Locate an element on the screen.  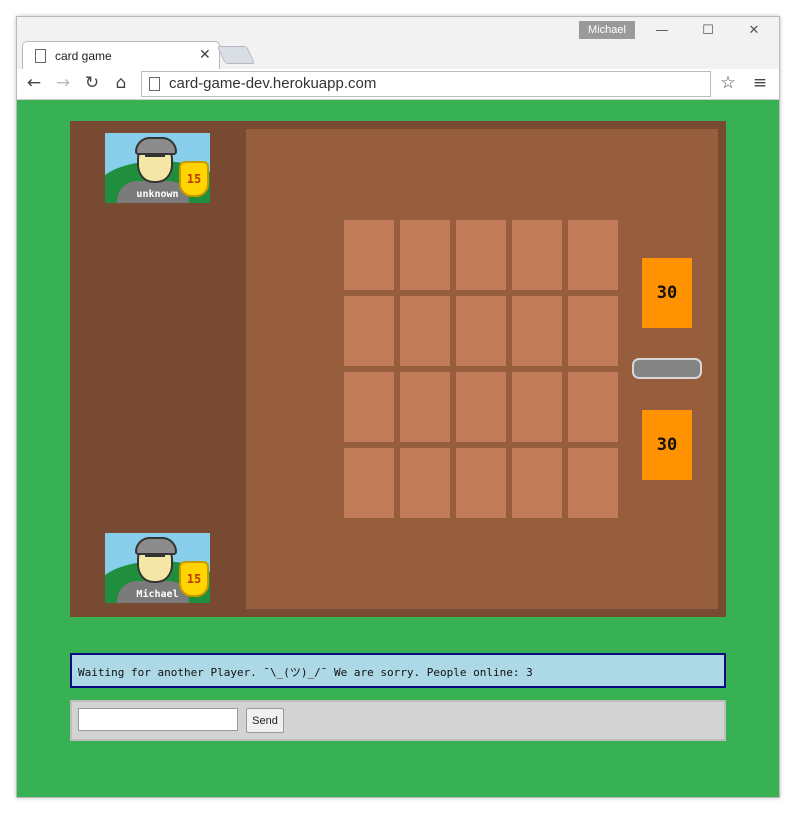
home-icon: ⌂ is located at coordinates (121, 83).